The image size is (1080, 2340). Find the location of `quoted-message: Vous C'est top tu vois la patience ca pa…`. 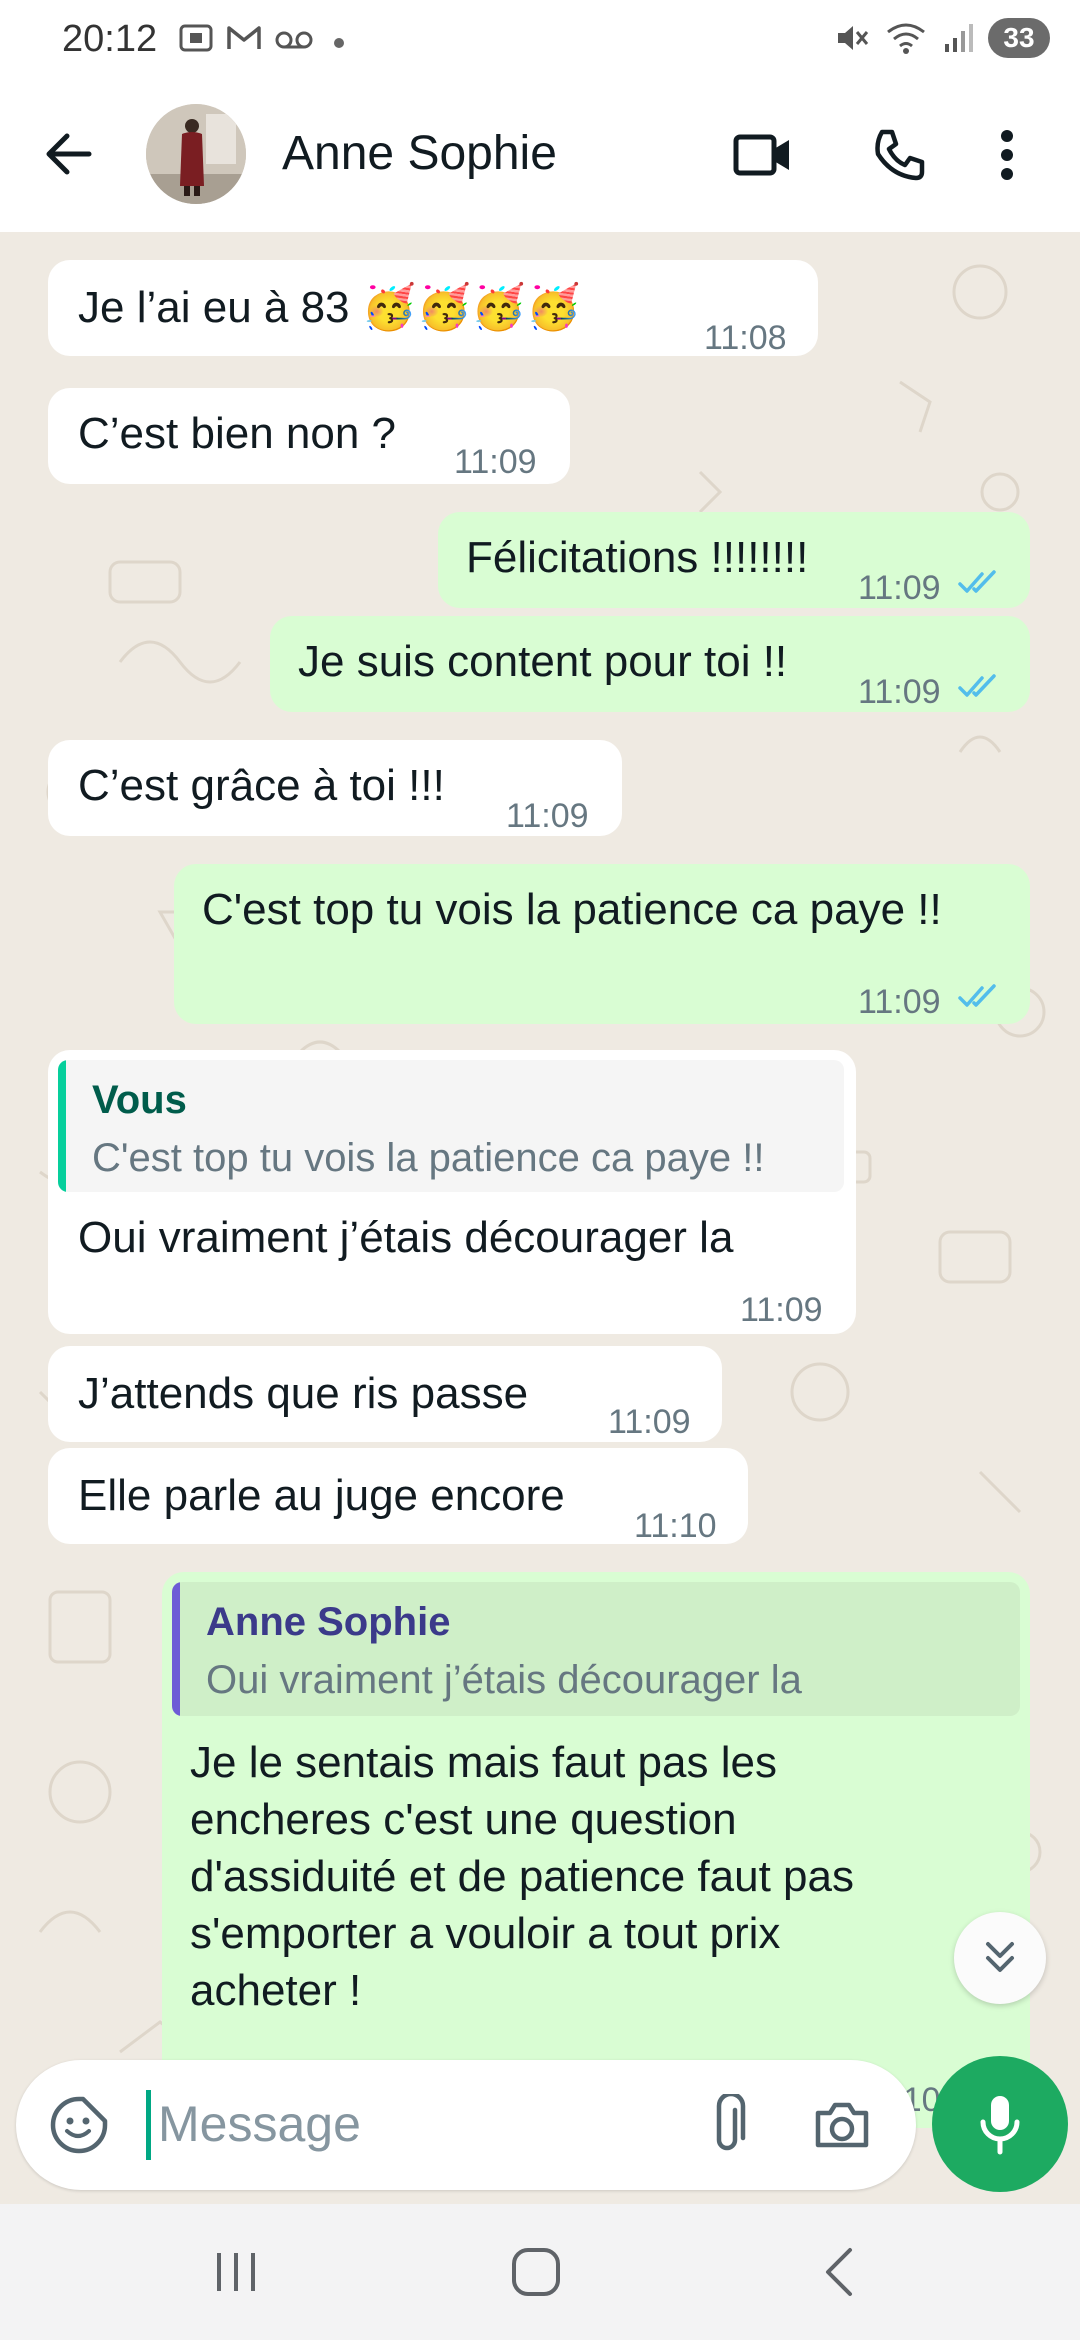

quoted-message: Vous C'est top tu vois la patience ca pa… is located at coordinates (451, 1126).